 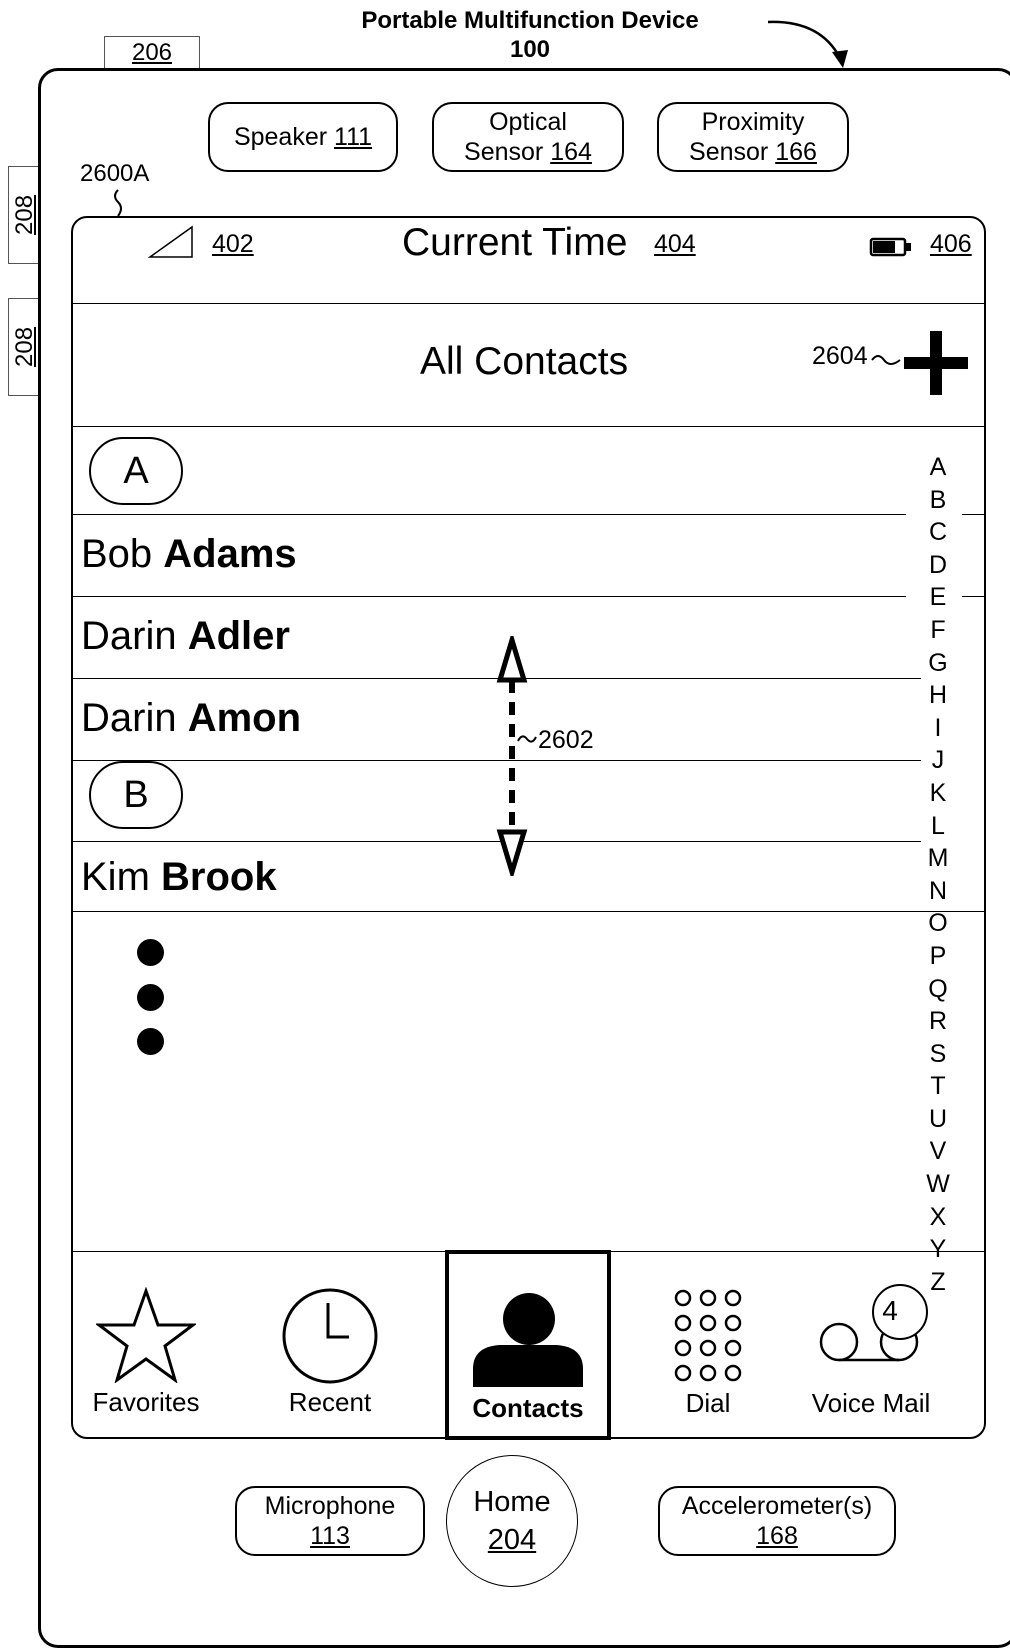 What do you see at coordinates (938, 532) in the screenshot?
I see `index-letter: C` at bounding box center [938, 532].